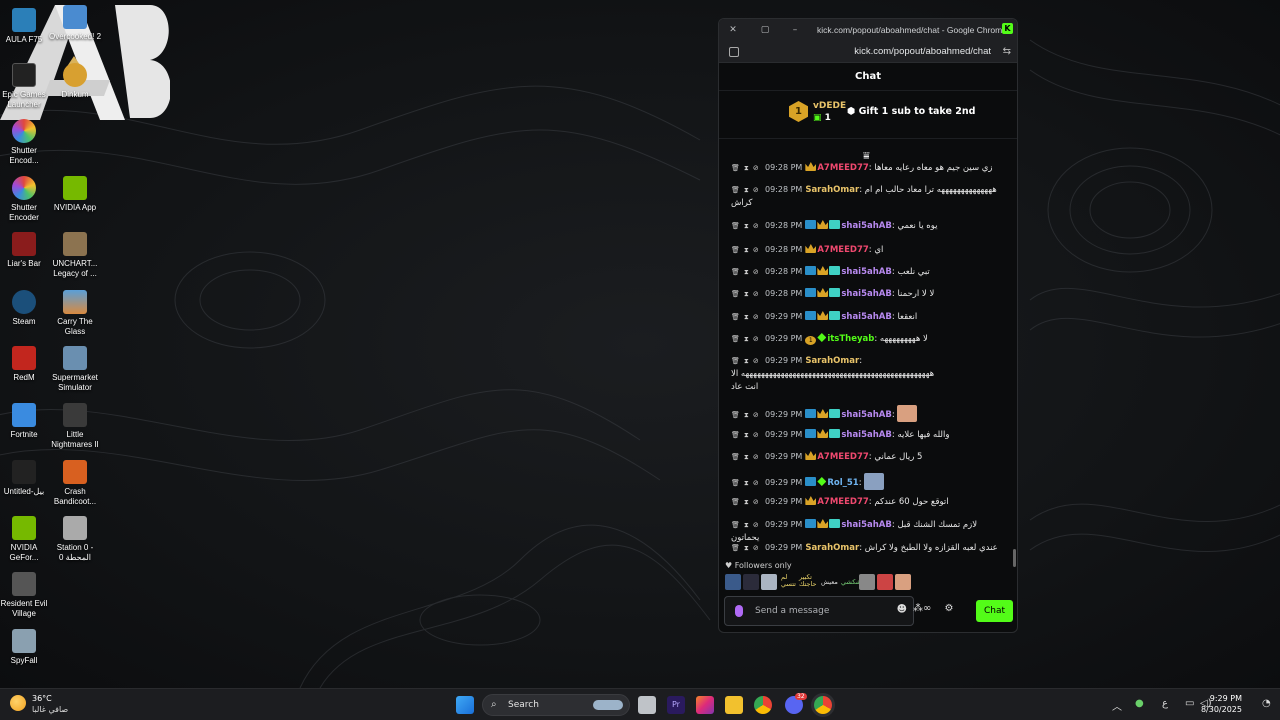 This screenshot has width=1280, height=720. Describe the element at coordinates (902, 609) in the screenshot. I see `emoji-icon: ☻` at that location.